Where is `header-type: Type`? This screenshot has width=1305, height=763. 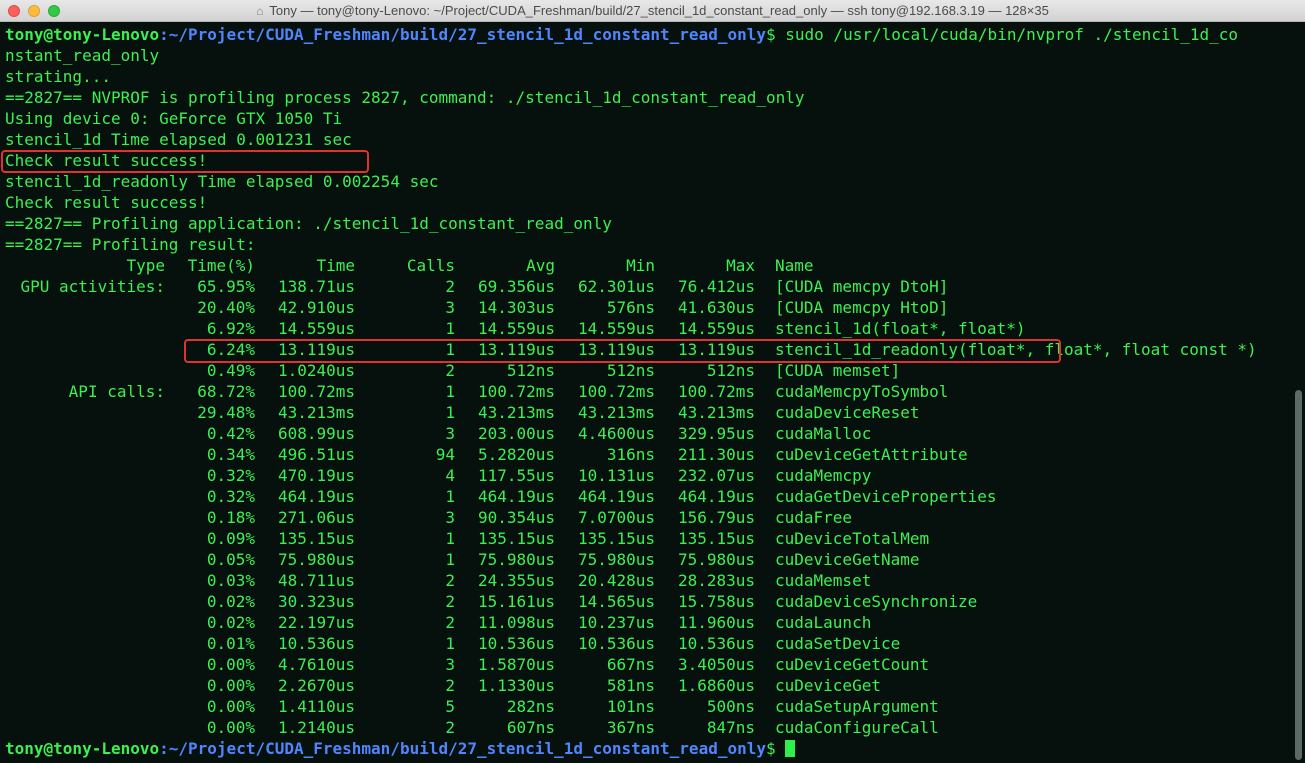 header-type: Type is located at coordinates (145, 265).